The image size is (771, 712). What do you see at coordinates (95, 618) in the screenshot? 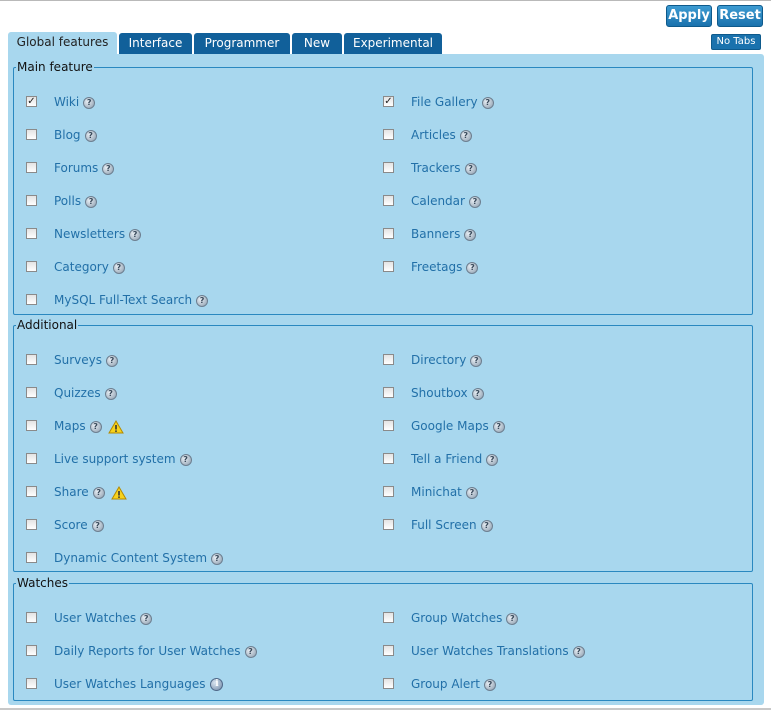
I see `feature-label-text: User Watches` at bounding box center [95, 618].